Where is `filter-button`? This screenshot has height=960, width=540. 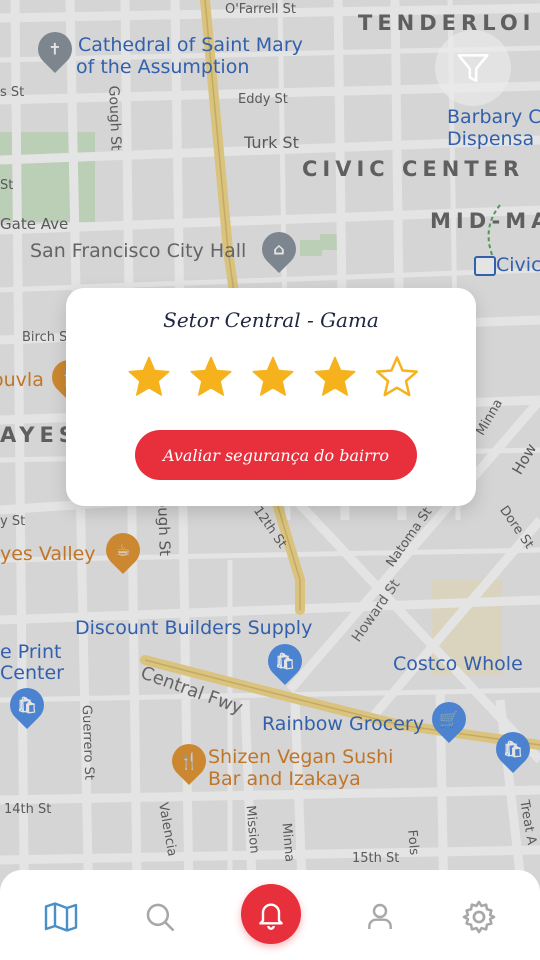
filter-button is located at coordinates (473, 68).